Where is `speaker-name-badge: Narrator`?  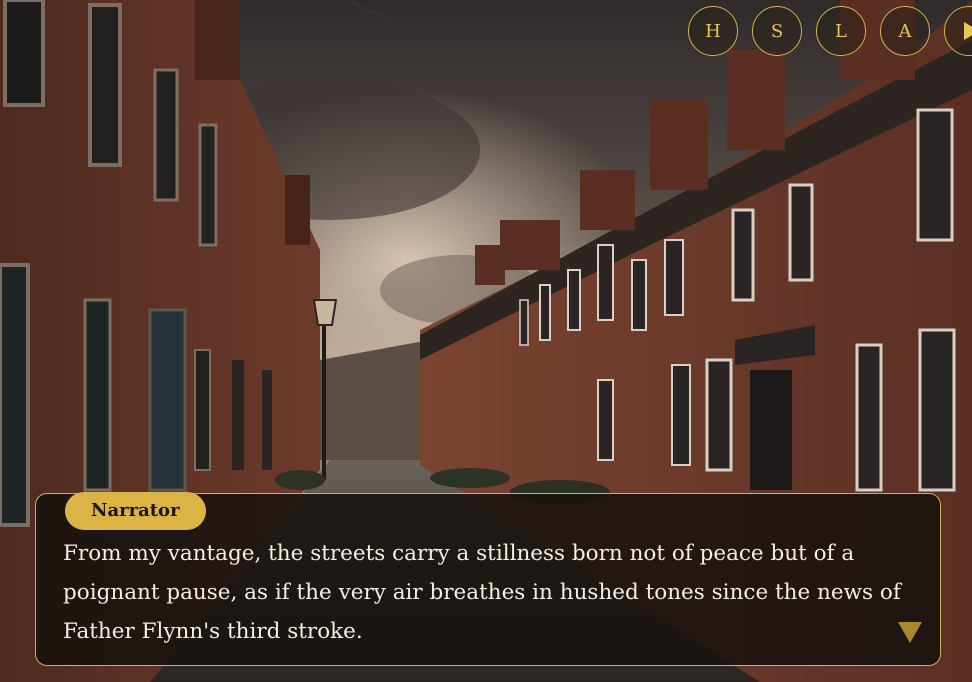
speaker-name-badge: Narrator is located at coordinates (135, 511).